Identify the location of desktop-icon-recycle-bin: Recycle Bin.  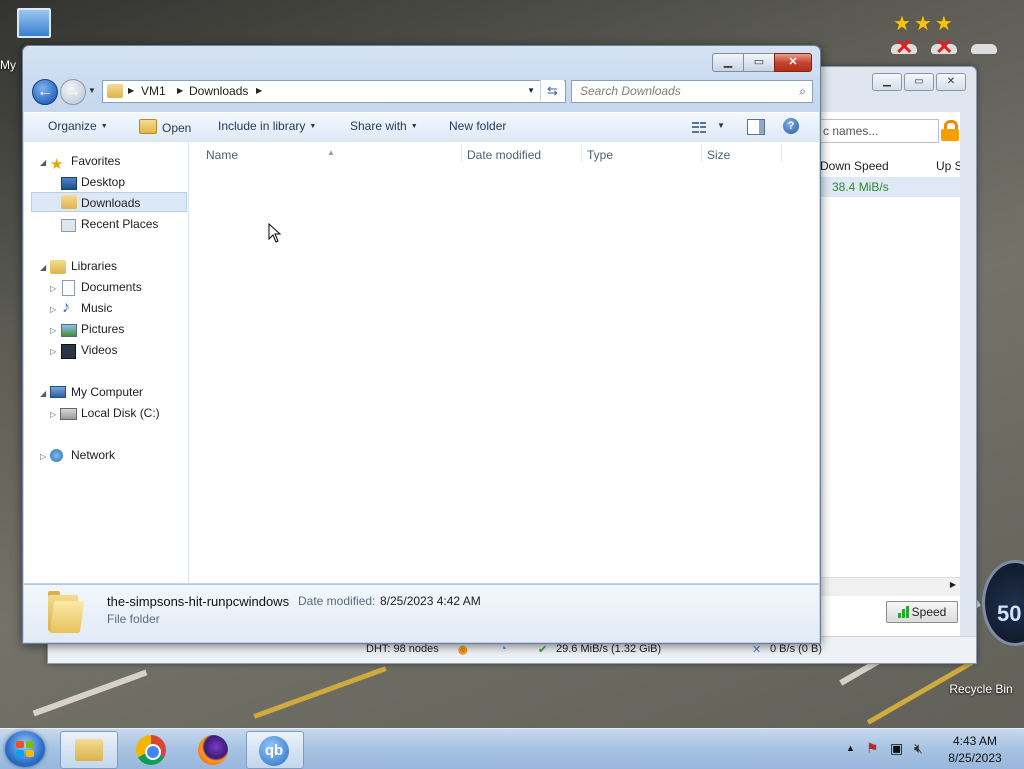
(981, 689).